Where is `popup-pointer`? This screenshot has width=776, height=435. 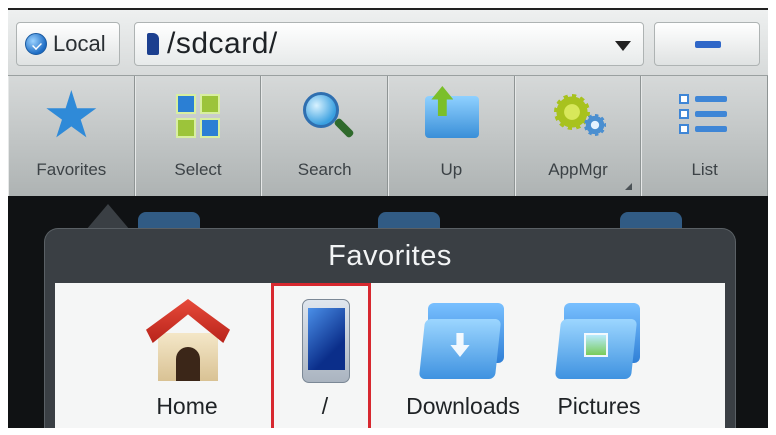
popup-pointer is located at coordinates (108, 217).